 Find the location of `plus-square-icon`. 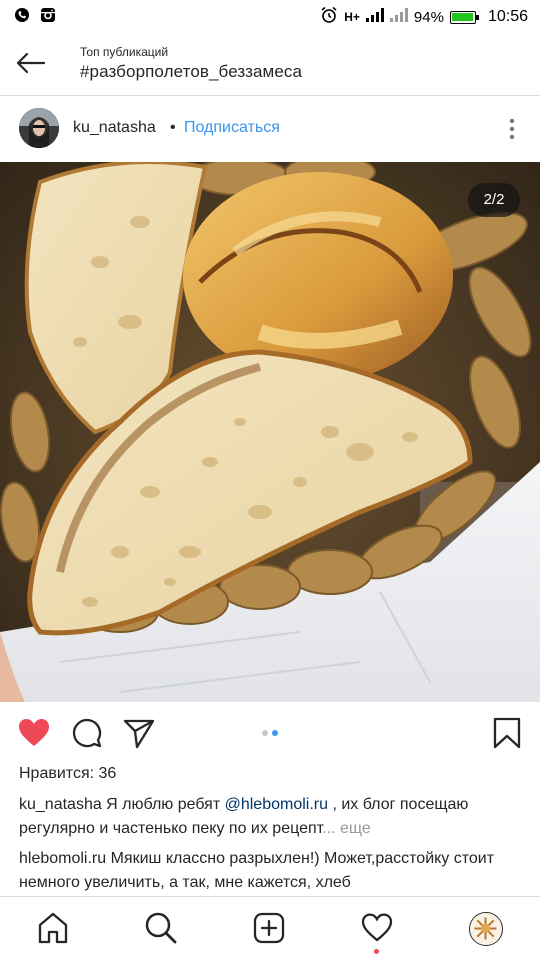

plus-square-icon is located at coordinates (269, 928).